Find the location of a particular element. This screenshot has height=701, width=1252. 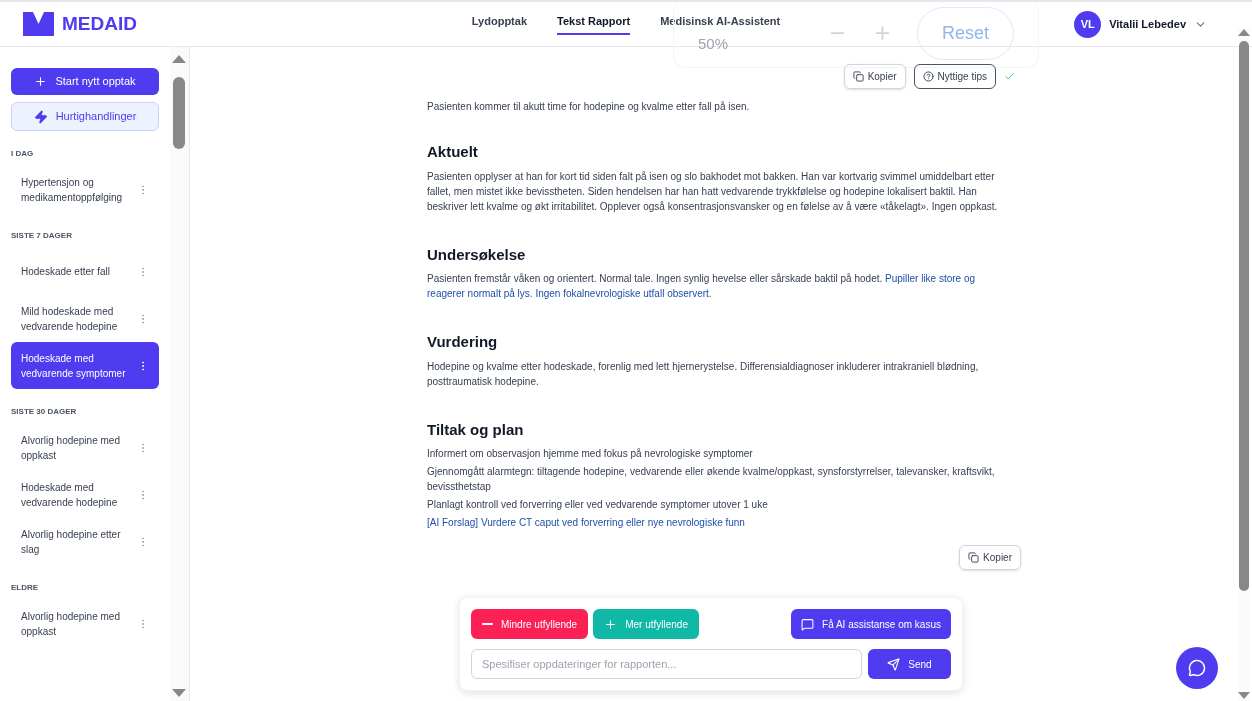

new-recording-button: Start nytt opptak is located at coordinates (85, 81).